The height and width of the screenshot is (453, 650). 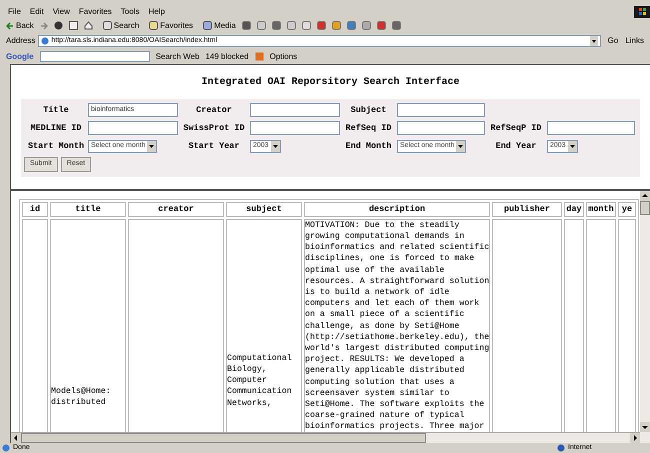 What do you see at coordinates (574, 209) in the screenshot?
I see `column-header: day` at bounding box center [574, 209].